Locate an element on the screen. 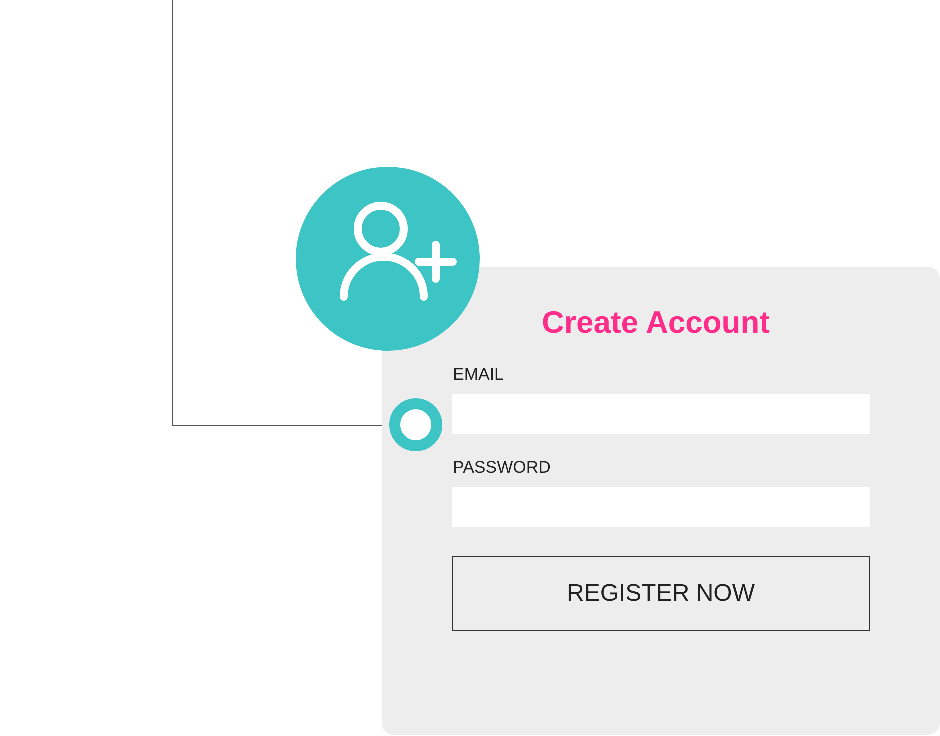  form-title: Create Account is located at coordinates (656, 323).